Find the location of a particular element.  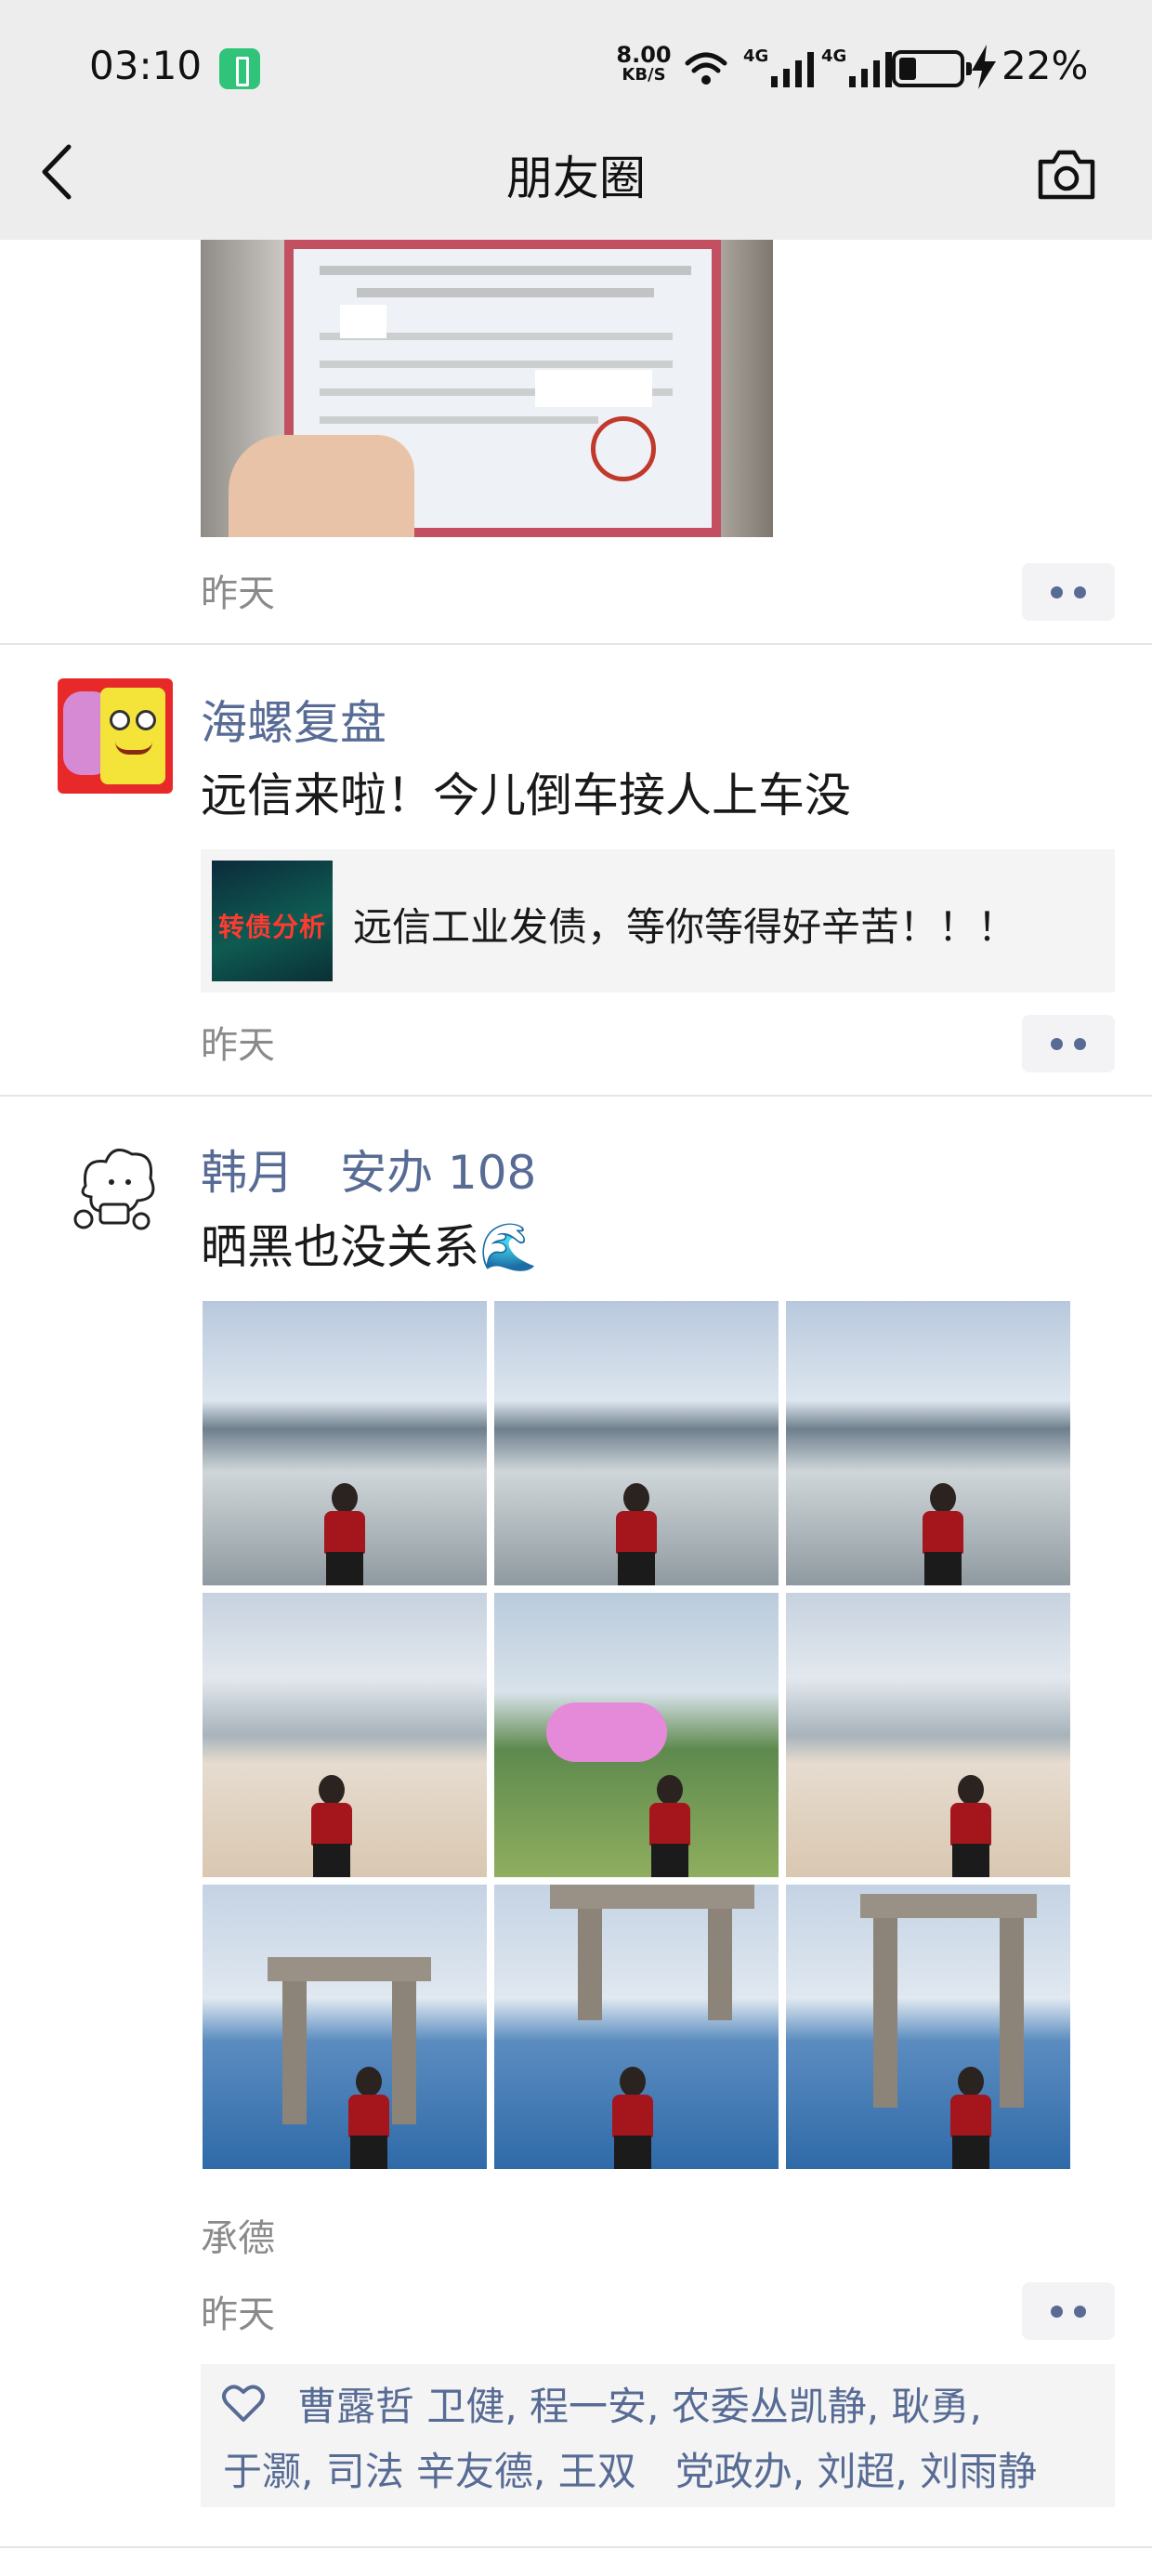

link-thumbnail: 转债分析 is located at coordinates (272, 921).